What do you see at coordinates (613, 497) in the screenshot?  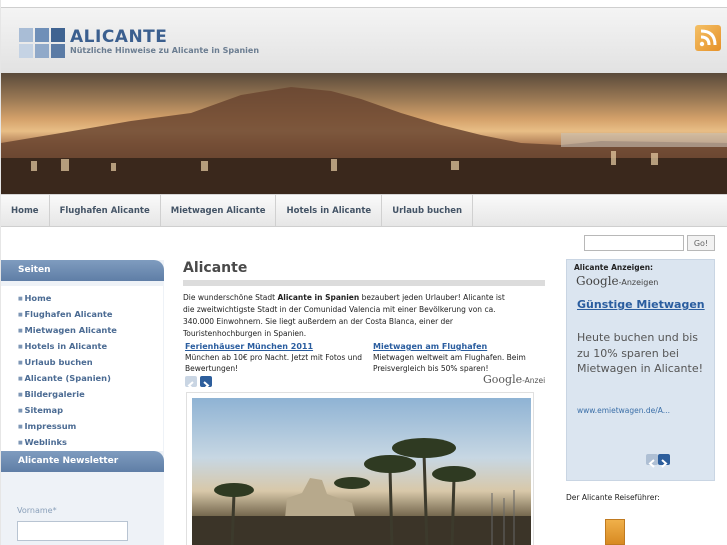 I see `guide-label: Der Alicante Reiseführer:` at bounding box center [613, 497].